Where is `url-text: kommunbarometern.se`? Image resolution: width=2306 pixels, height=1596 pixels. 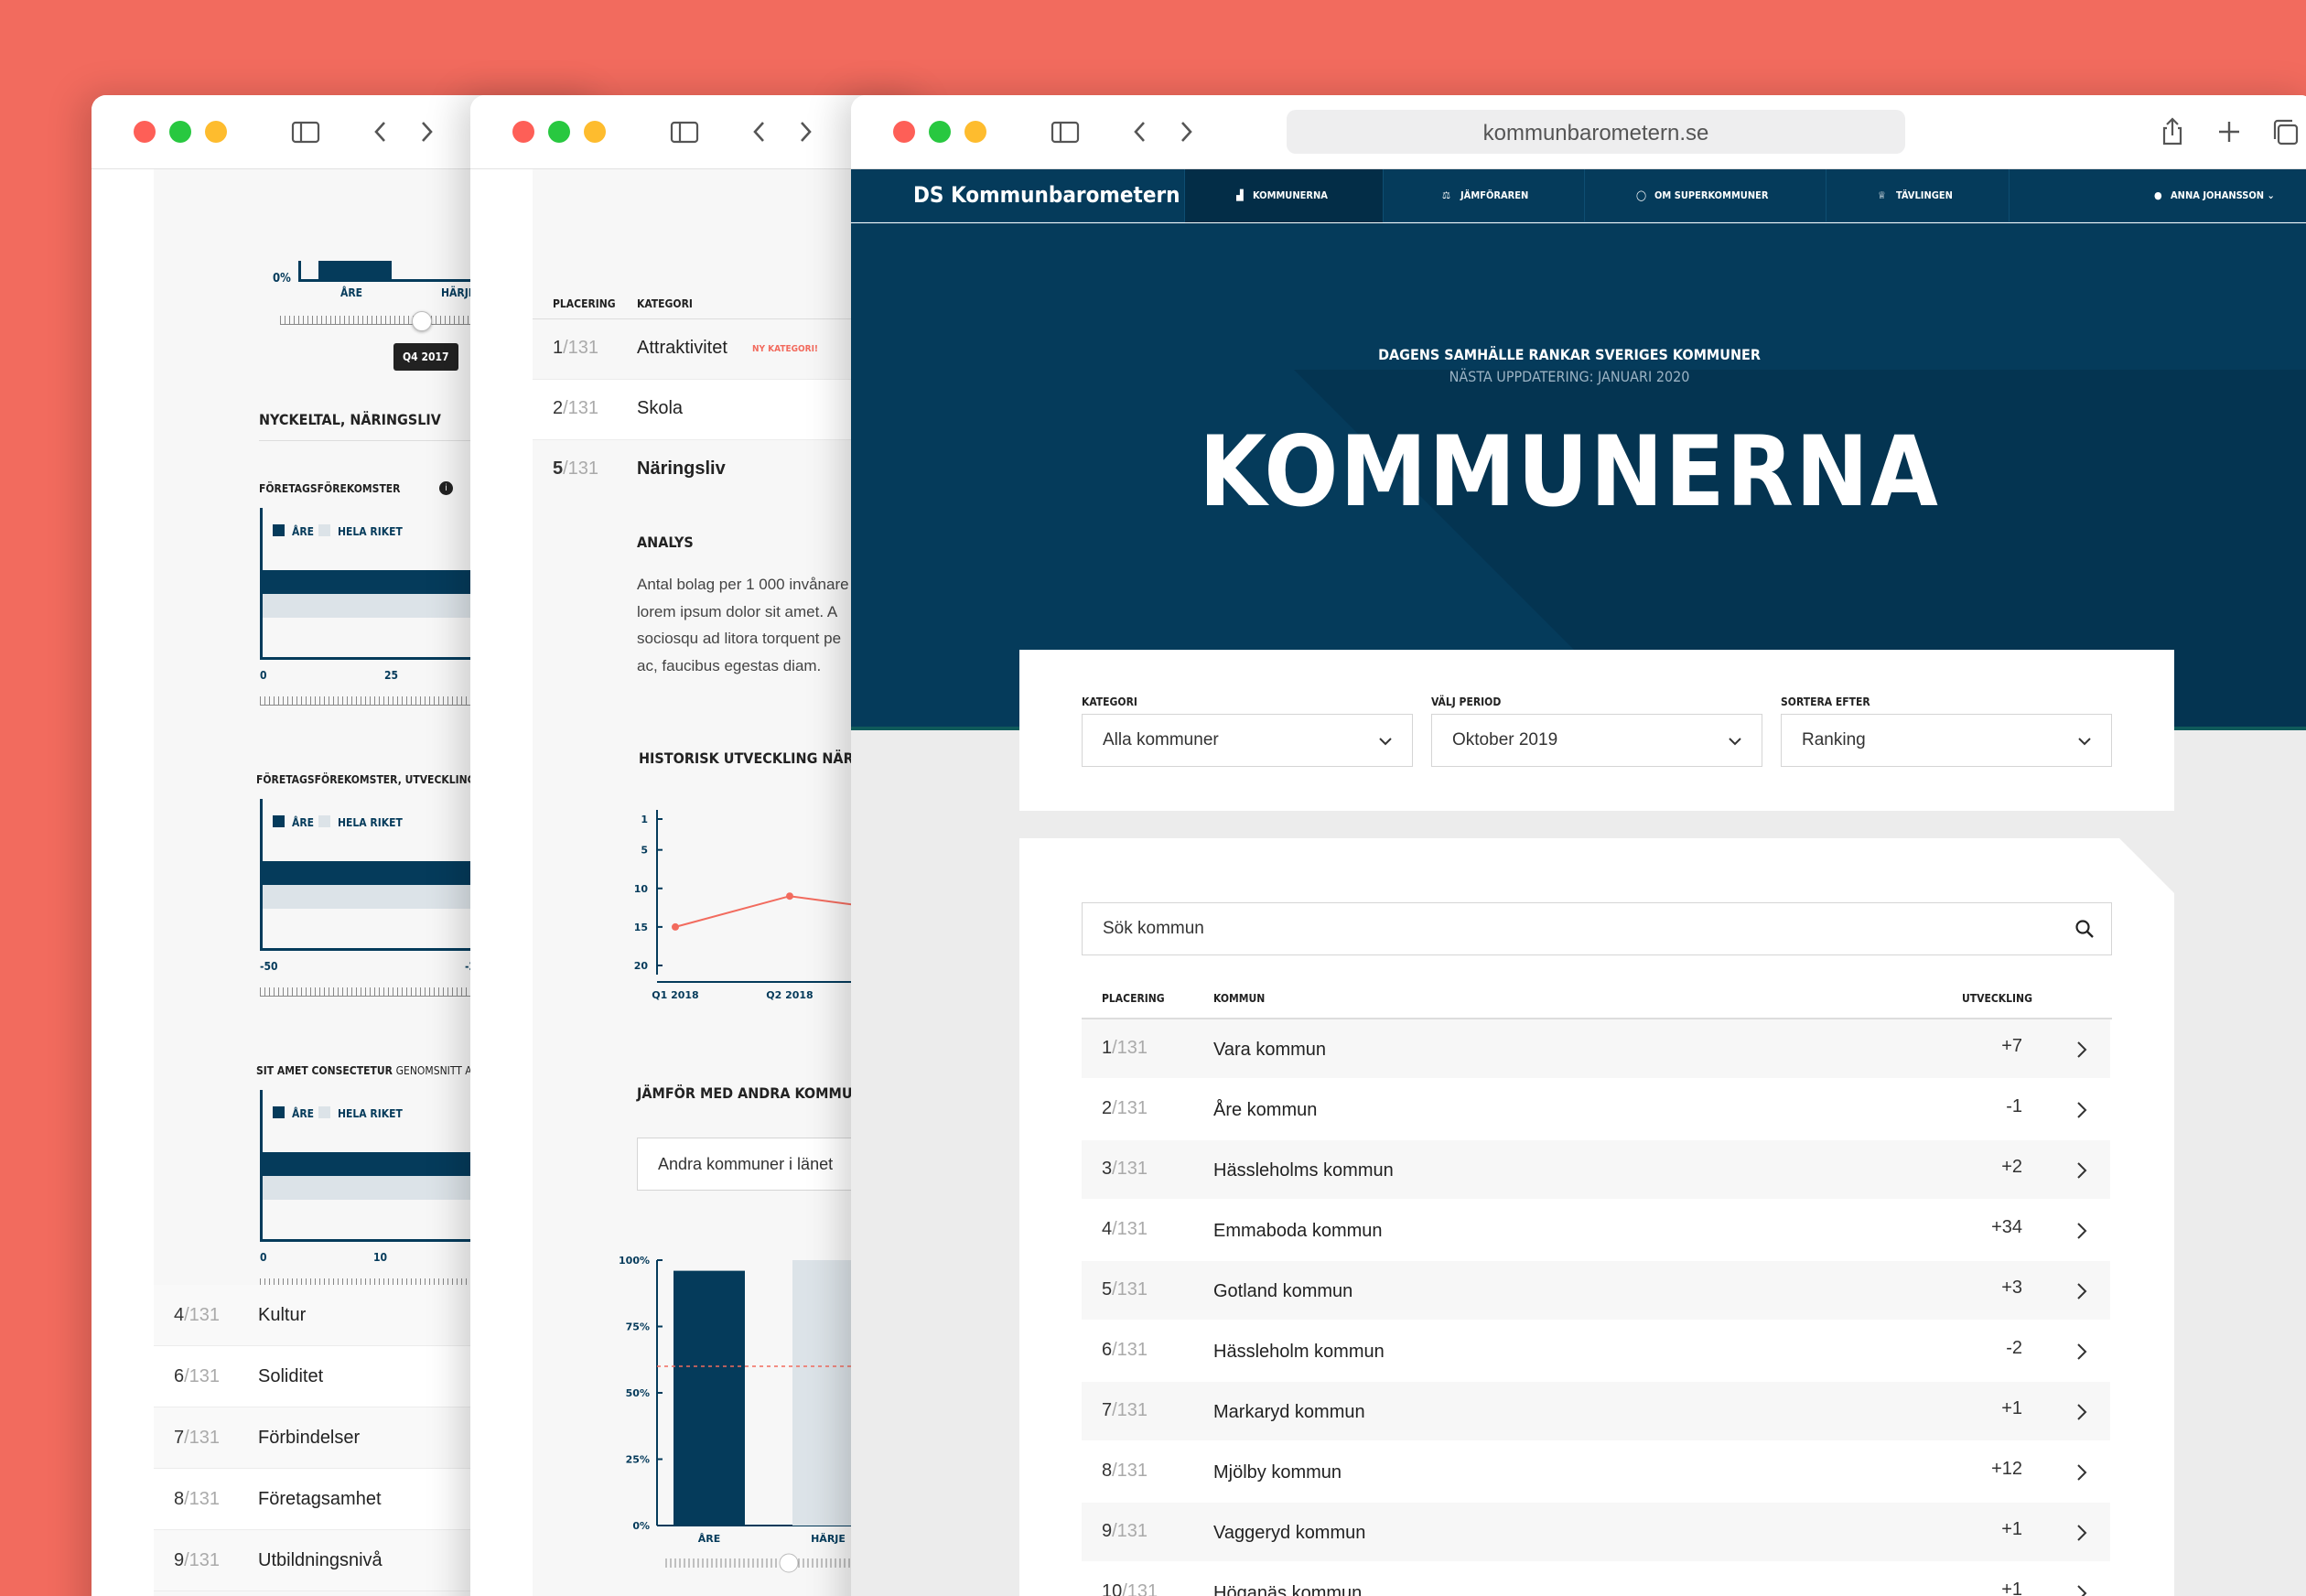
url-text: kommunbarometern.se is located at coordinates (1595, 133).